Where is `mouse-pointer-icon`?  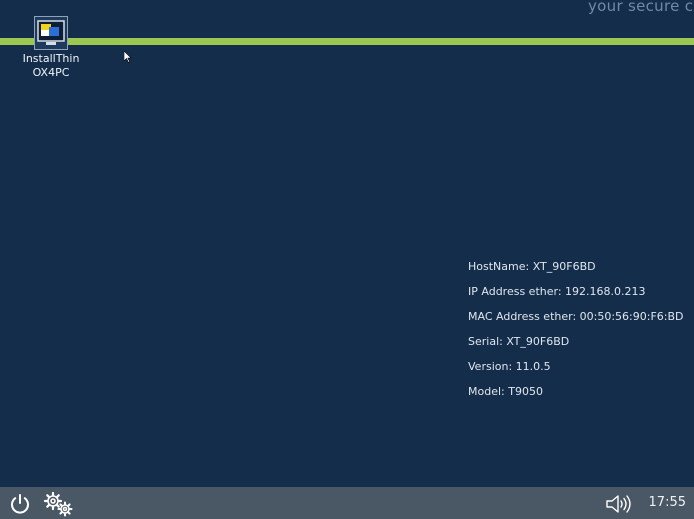
mouse-pointer-icon is located at coordinates (127, 57).